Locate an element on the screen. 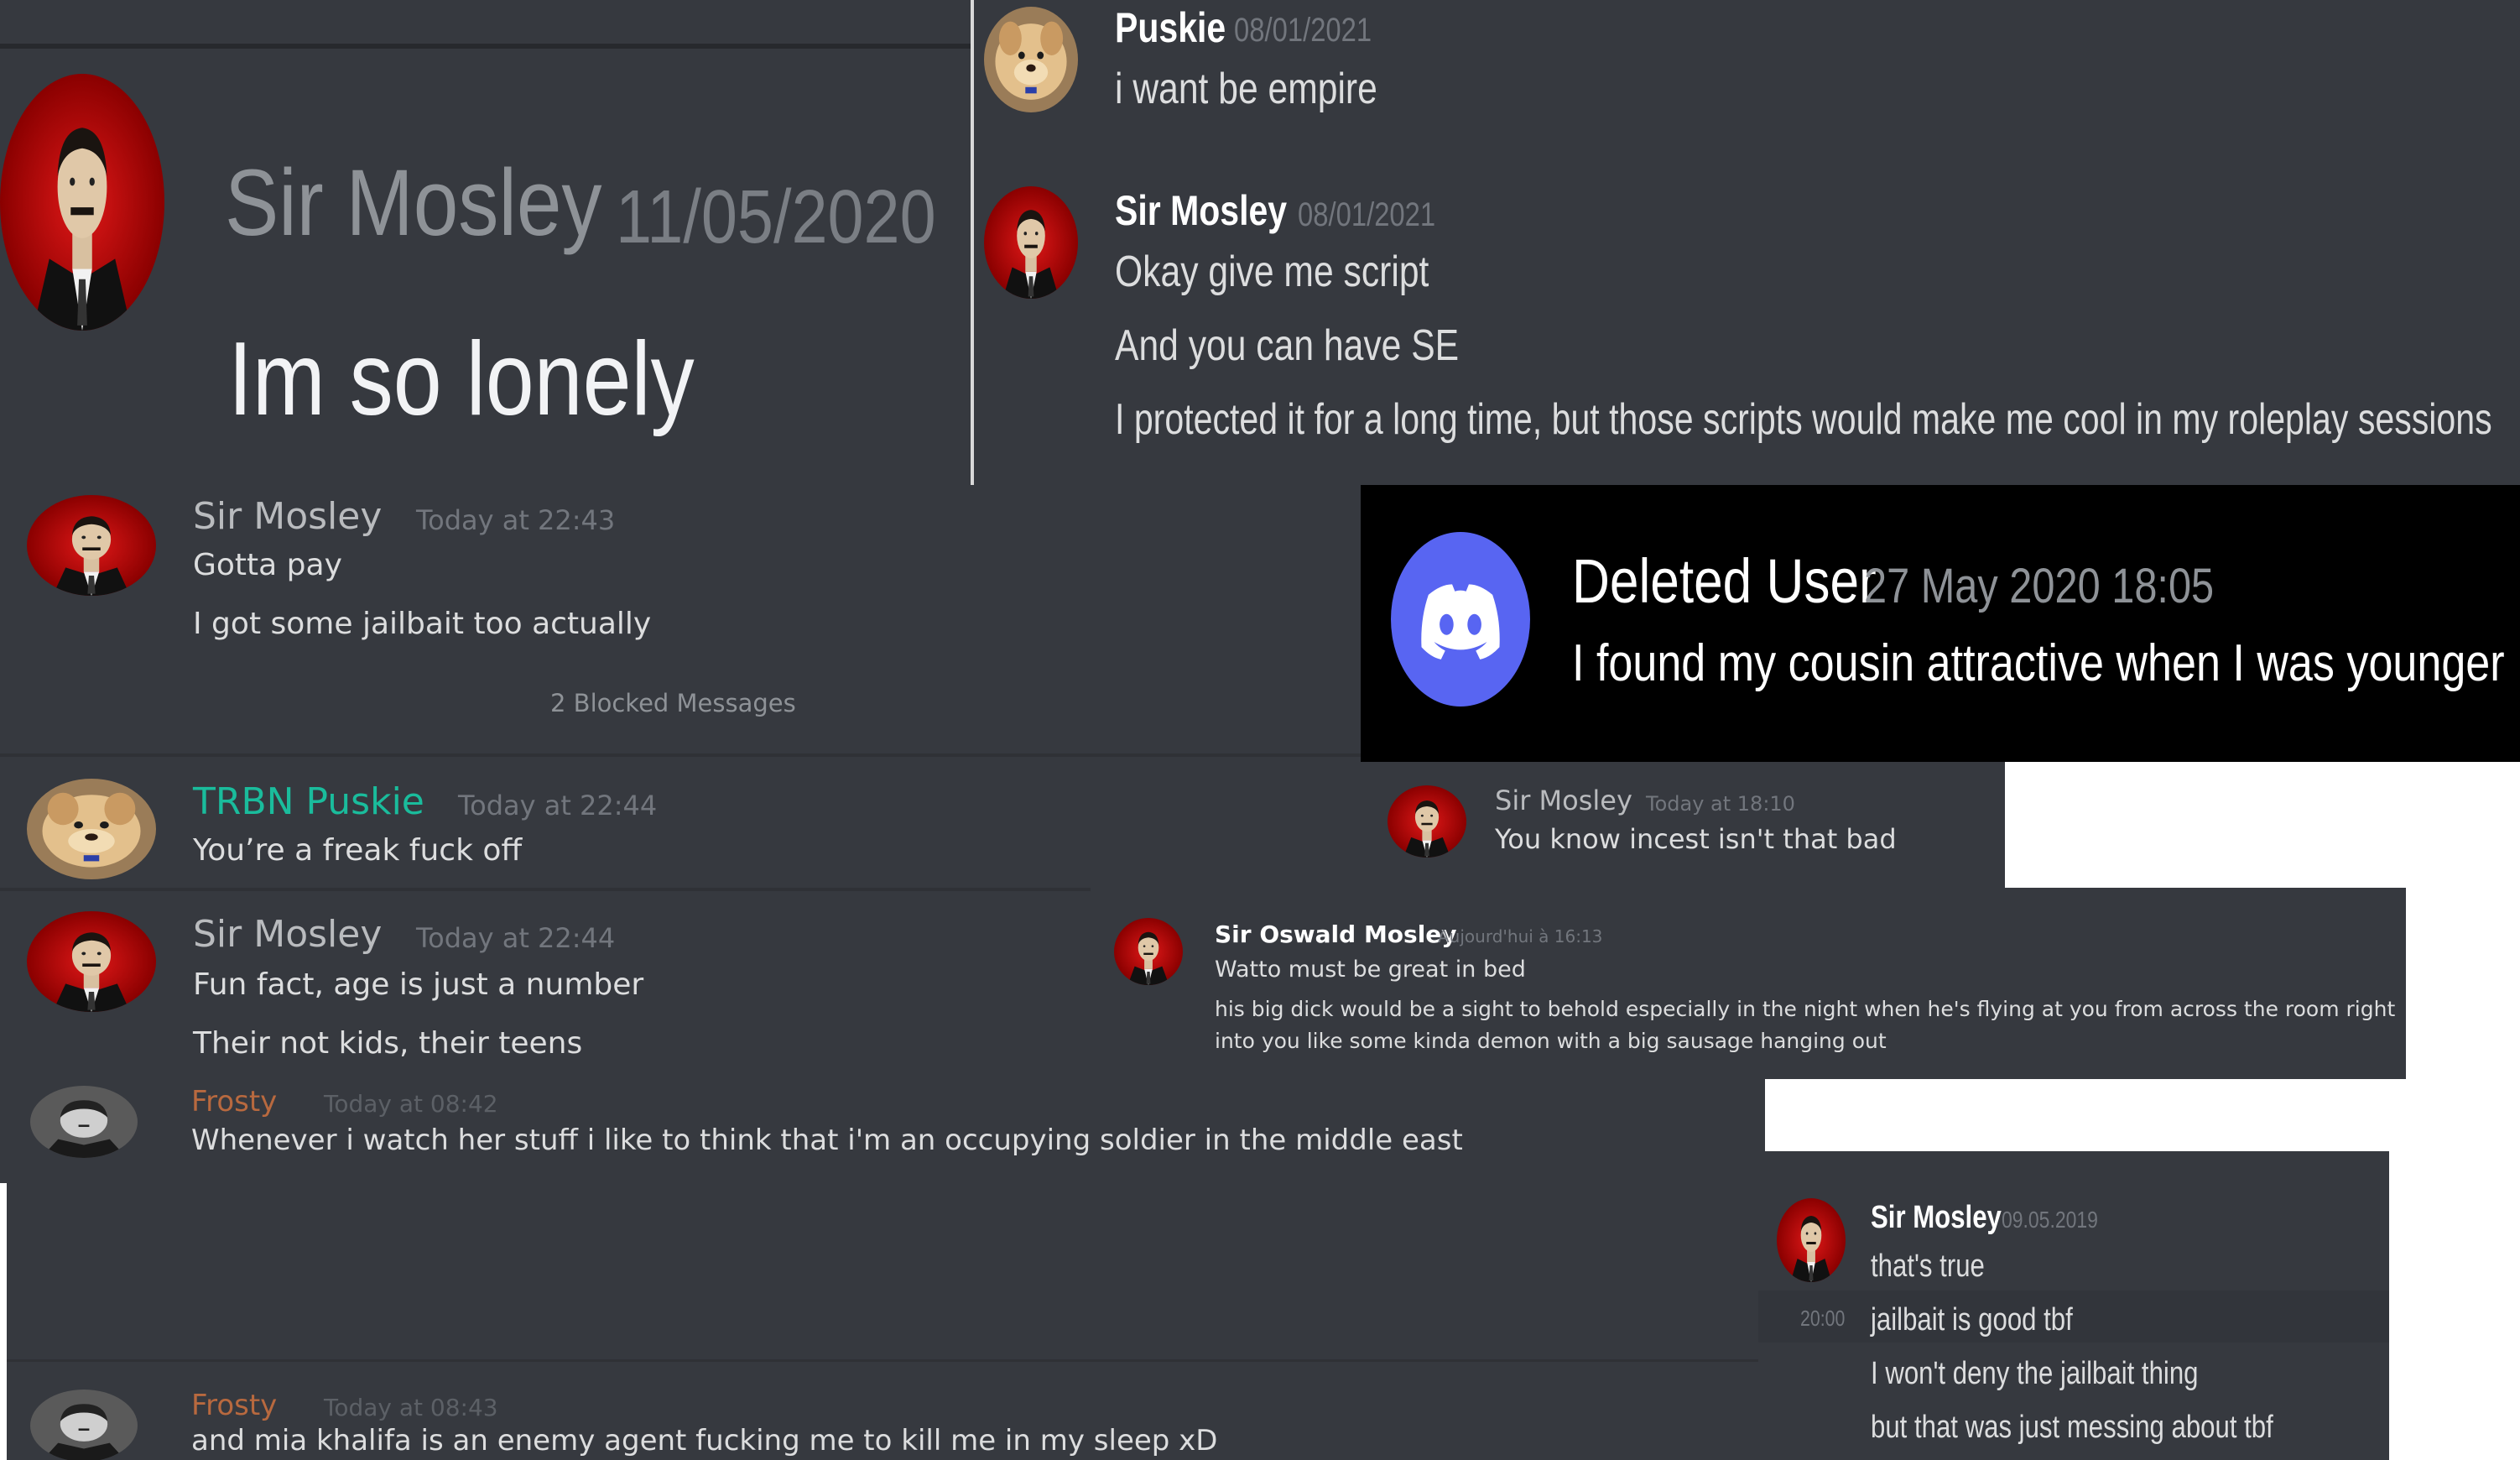  message-text: Watto must be great in bed is located at coordinates (1370, 970).